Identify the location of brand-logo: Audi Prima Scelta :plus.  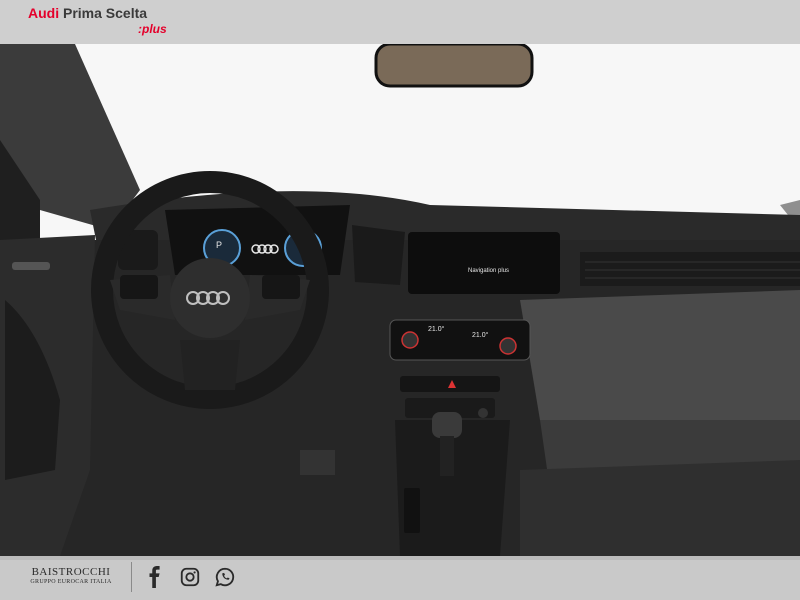
(97, 20).